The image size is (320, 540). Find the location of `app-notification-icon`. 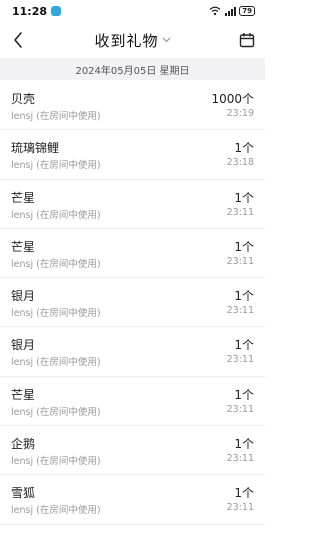

app-notification-icon is located at coordinates (56, 11).